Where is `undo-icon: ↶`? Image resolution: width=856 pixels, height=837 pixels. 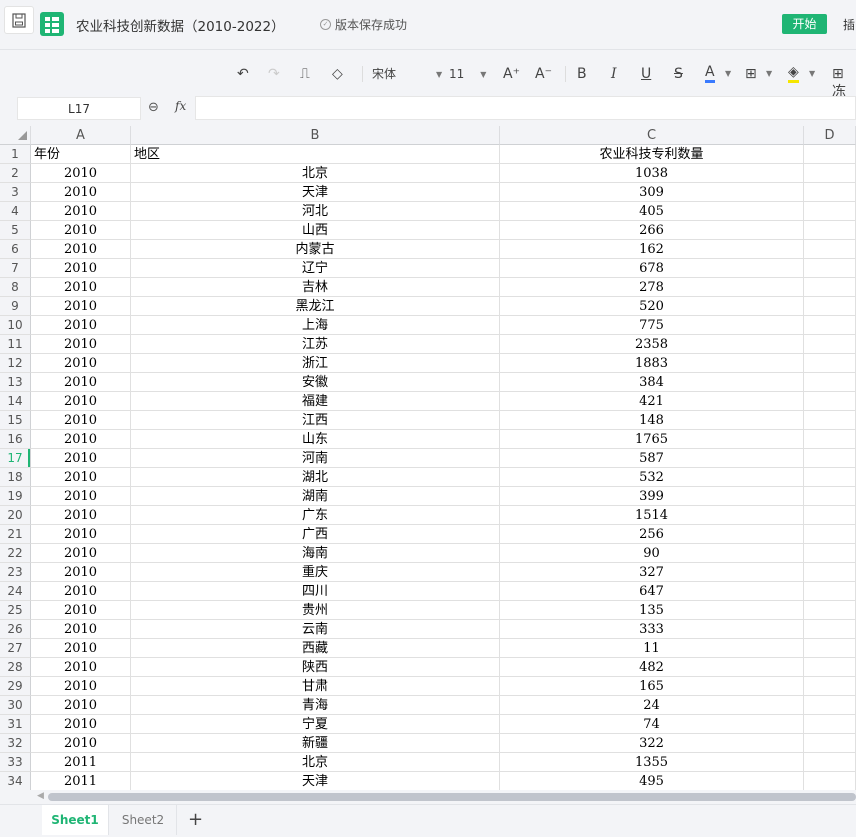 undo-icon: ↶ is located at coordinates (243, 74).